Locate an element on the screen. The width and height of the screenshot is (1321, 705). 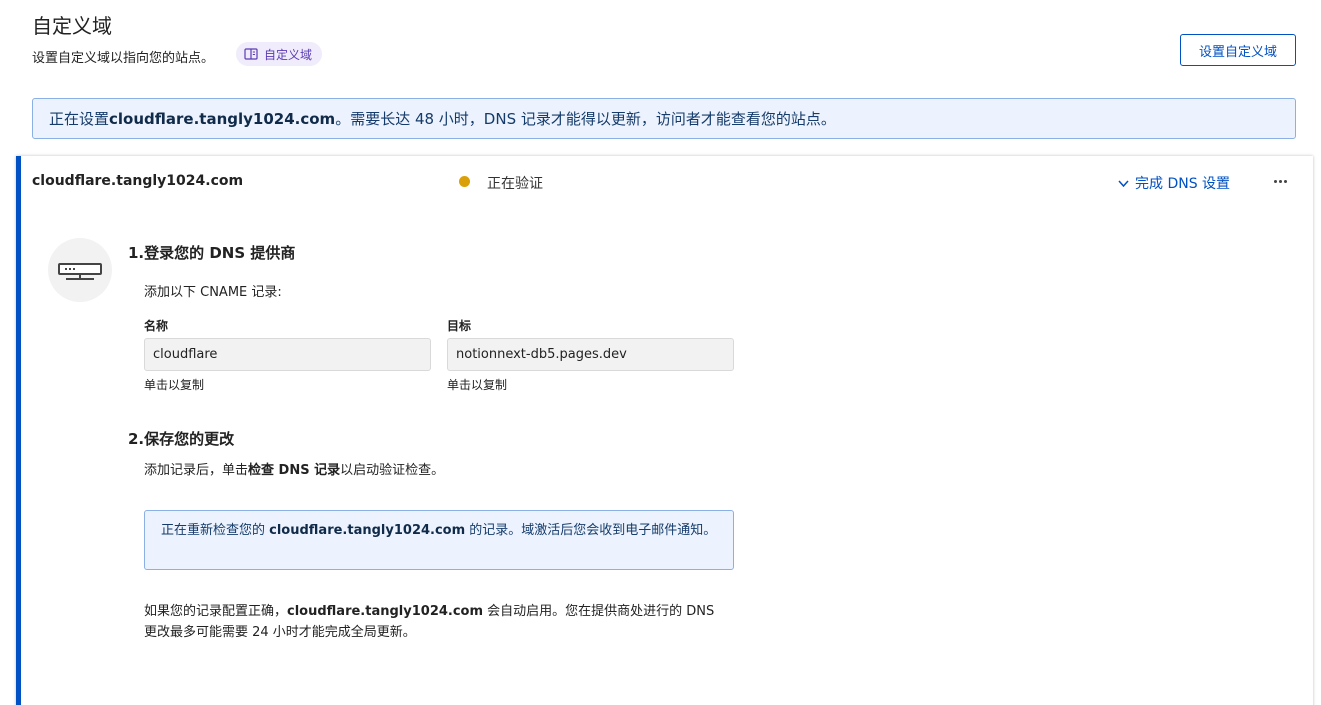
step2-desc: 添加记录后，单击检查 DNS 记录以启动验证检查。 is located at coordinates (294, 468).